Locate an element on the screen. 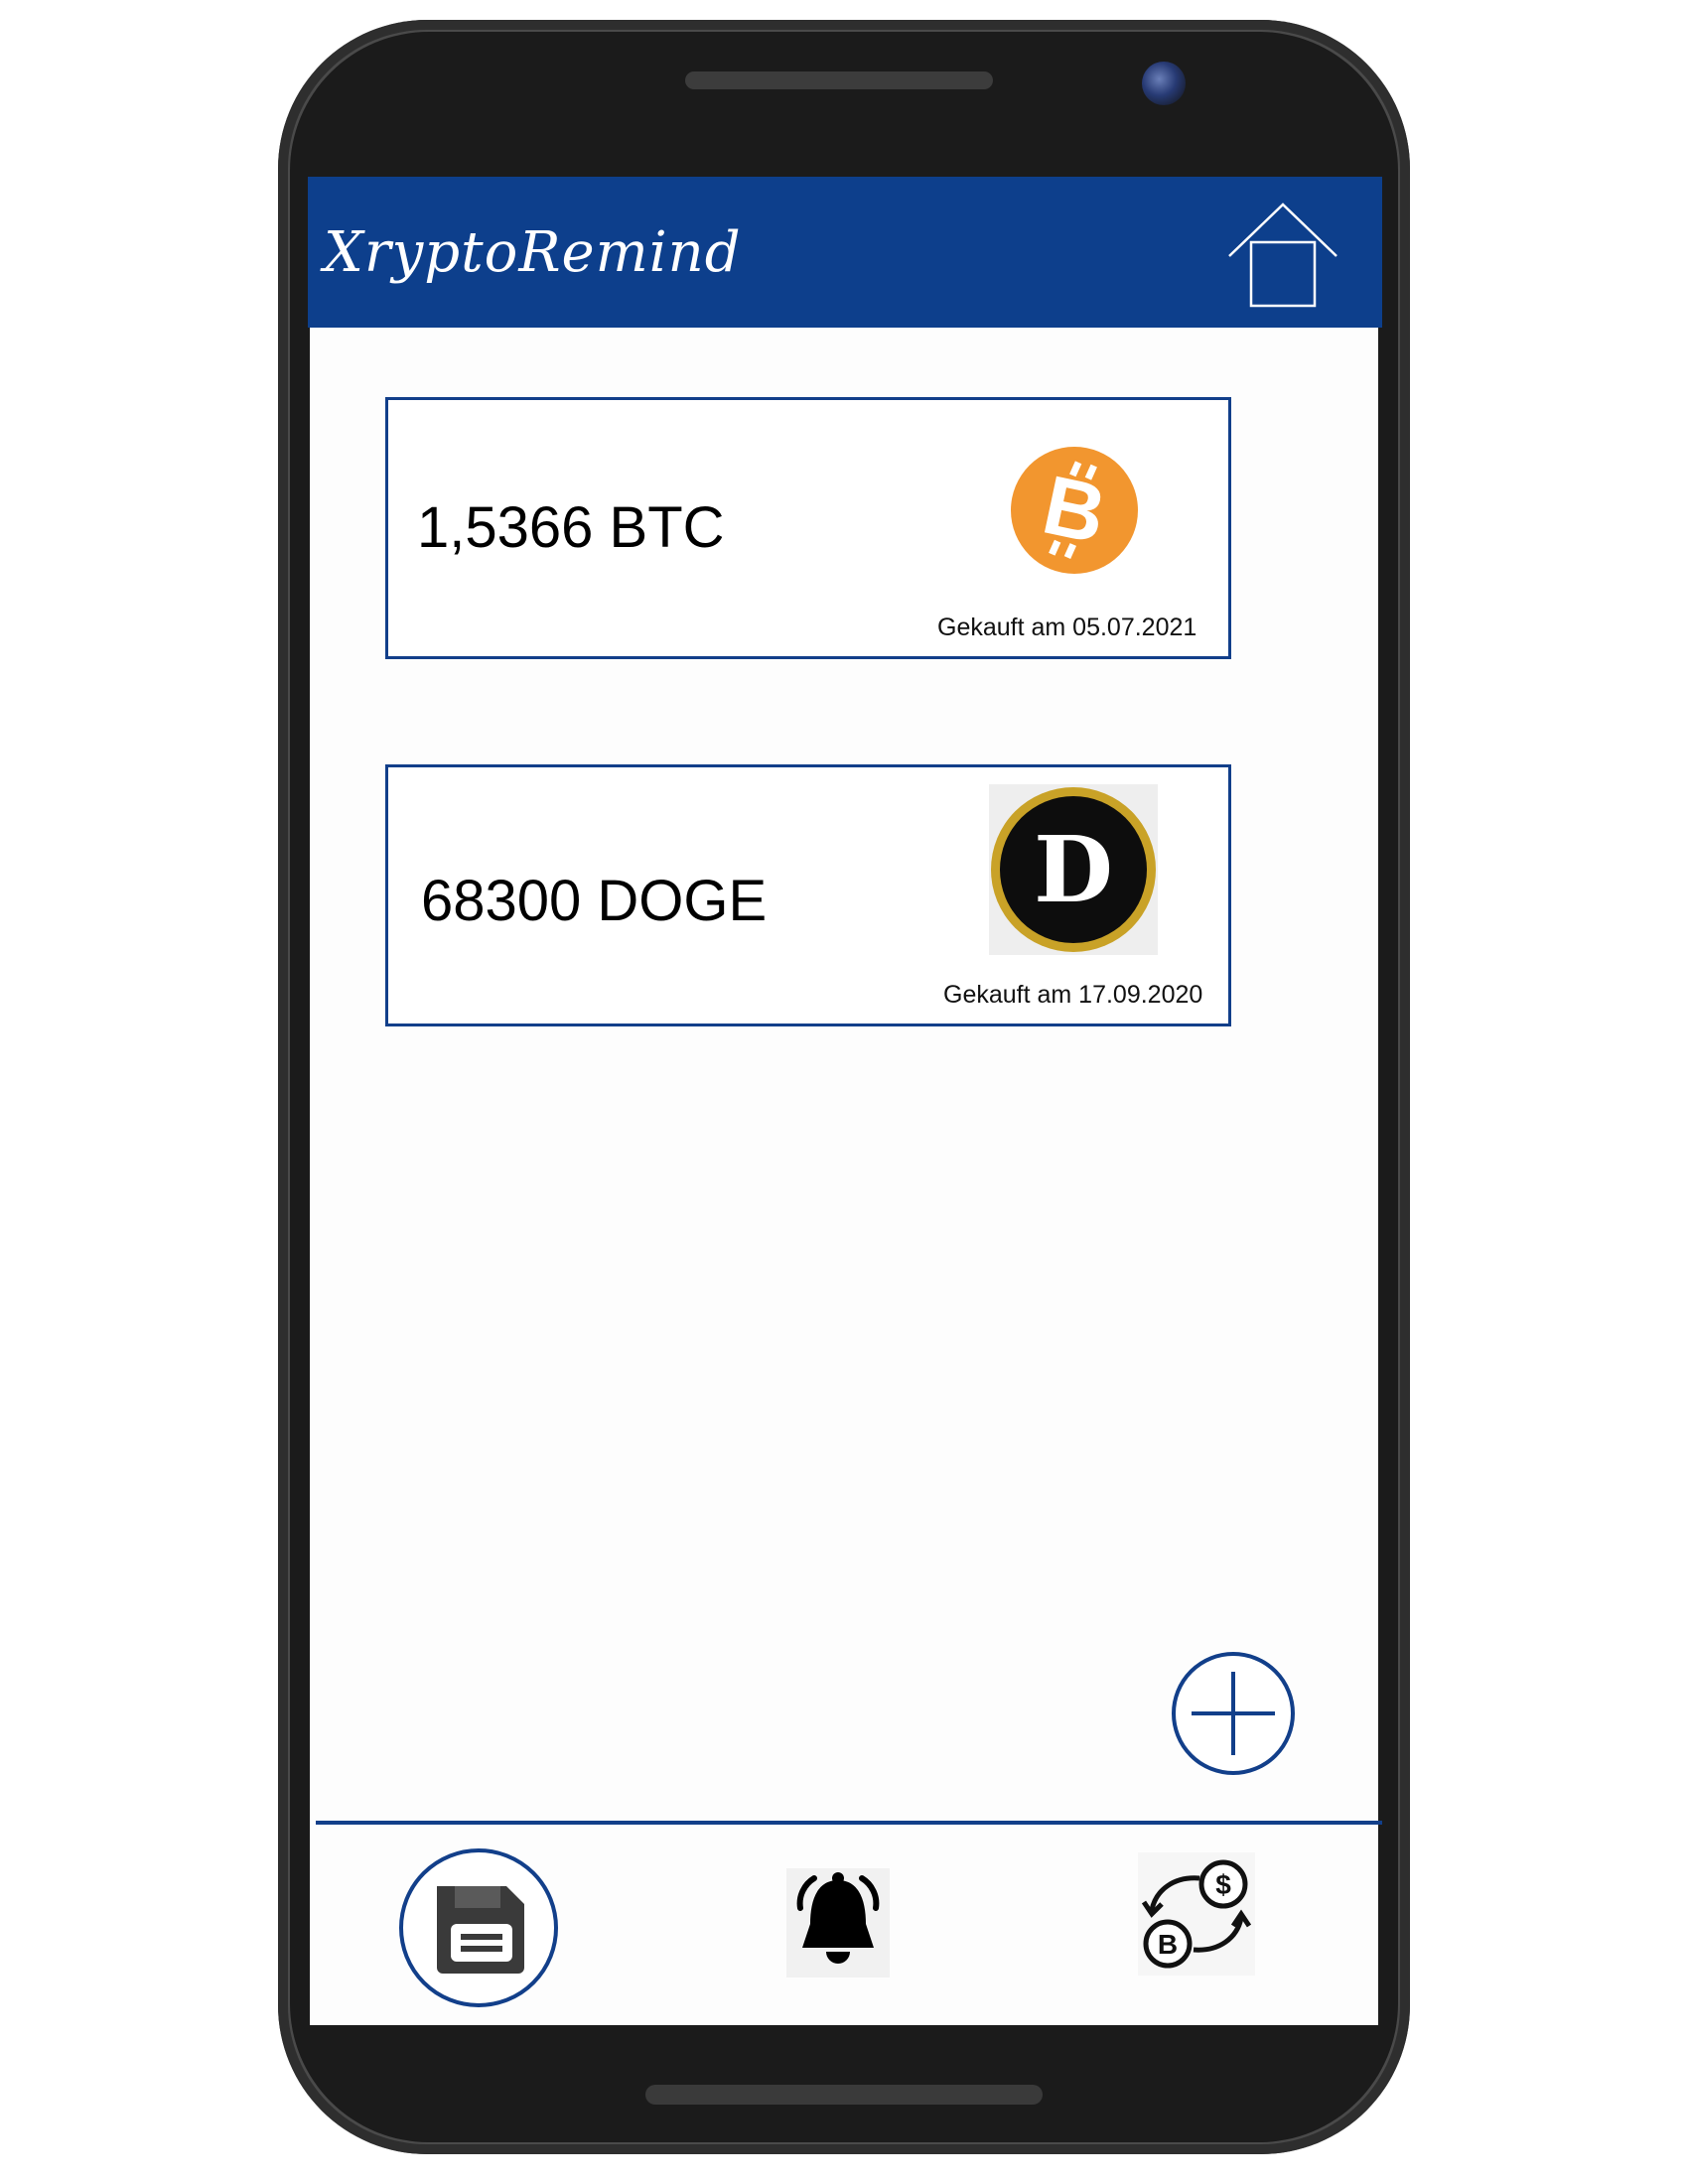 The width and height of the screenshot is (1688, 2184). plus-icon is located at coordinates (1233, 1713).